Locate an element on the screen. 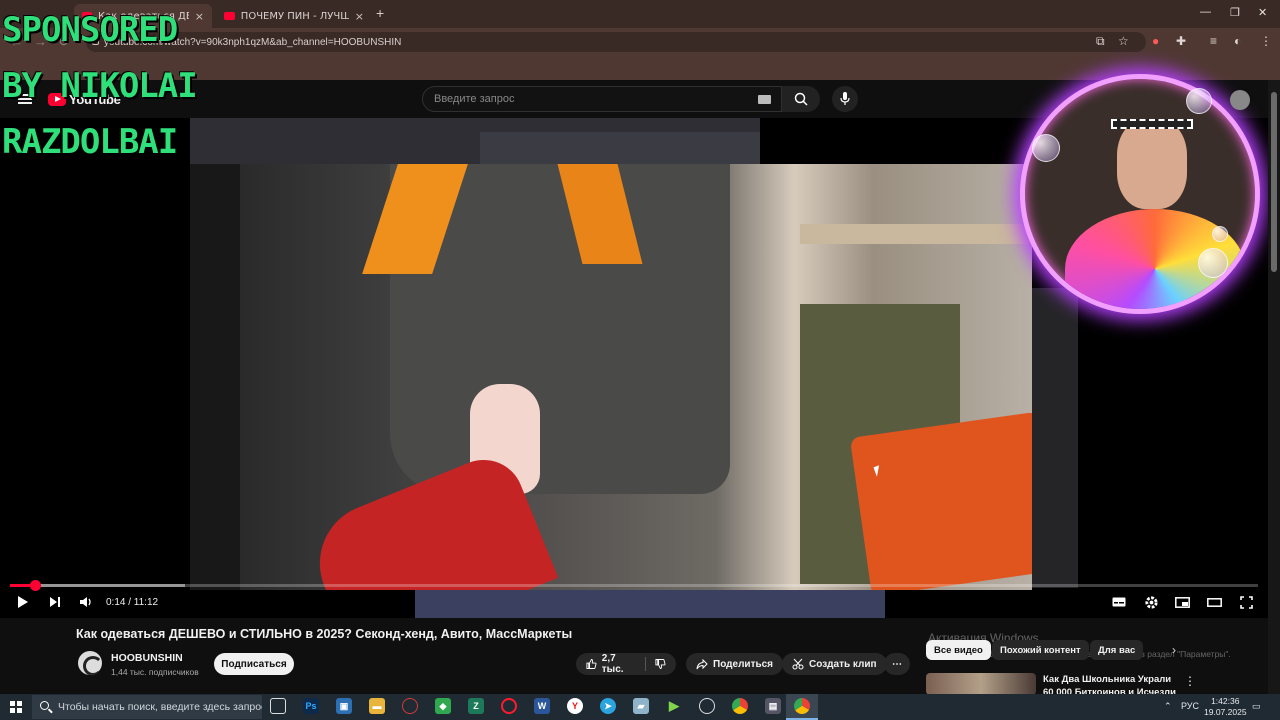 Image resolution: width=1280 pixels, height=720 pixels. more-actions-button: ⋯ is located at coordinates (897, 664).